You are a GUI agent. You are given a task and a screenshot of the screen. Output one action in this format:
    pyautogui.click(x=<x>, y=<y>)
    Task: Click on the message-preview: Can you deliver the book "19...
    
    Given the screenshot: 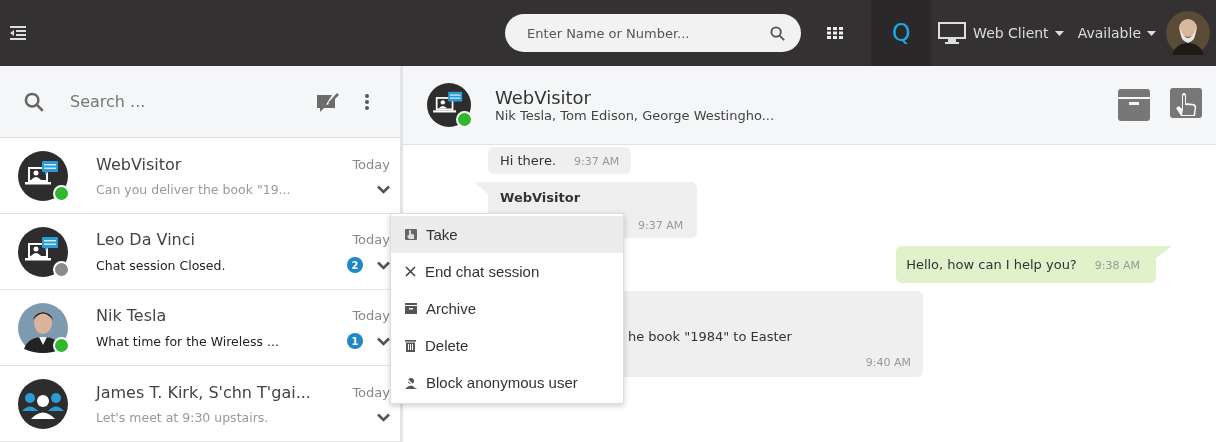 What is the action you would take?
    pyautogui.click(x=194, y=189)
    